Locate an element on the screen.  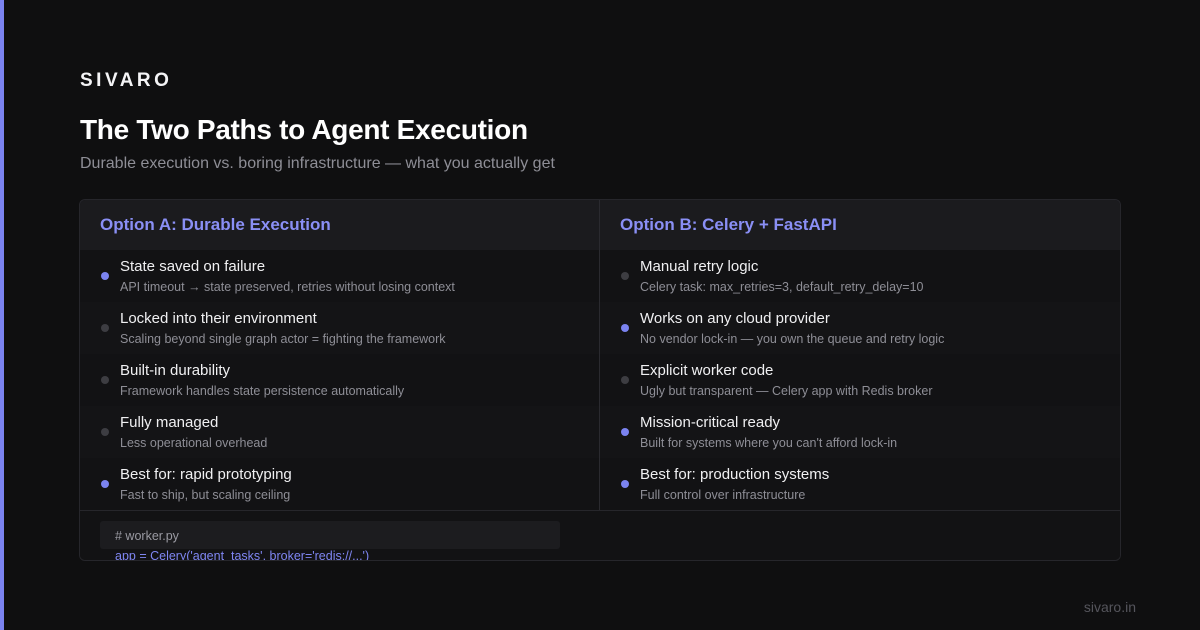
item-title: State saved on failure is located at coordinates (193, 266).